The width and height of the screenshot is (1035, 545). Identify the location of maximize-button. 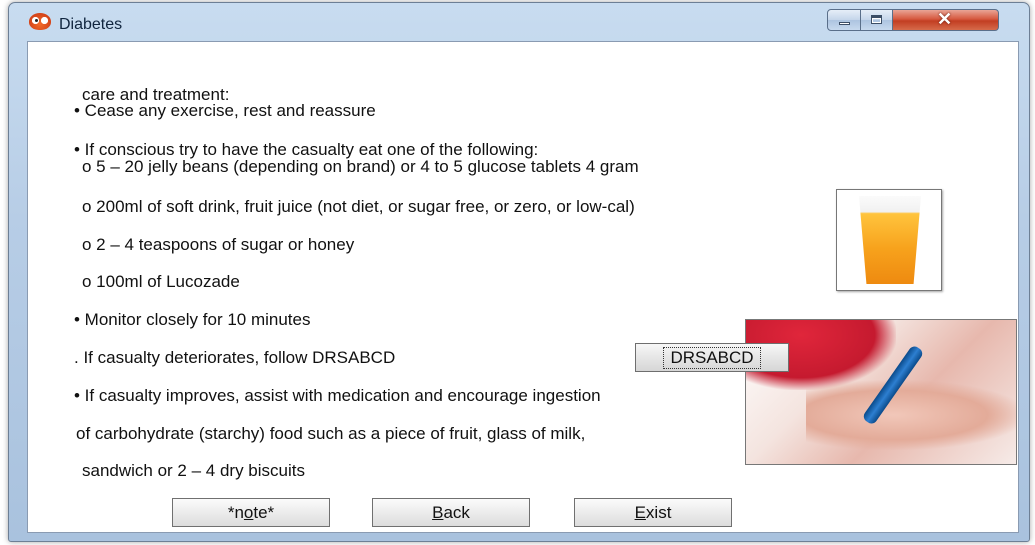
(877, 20).